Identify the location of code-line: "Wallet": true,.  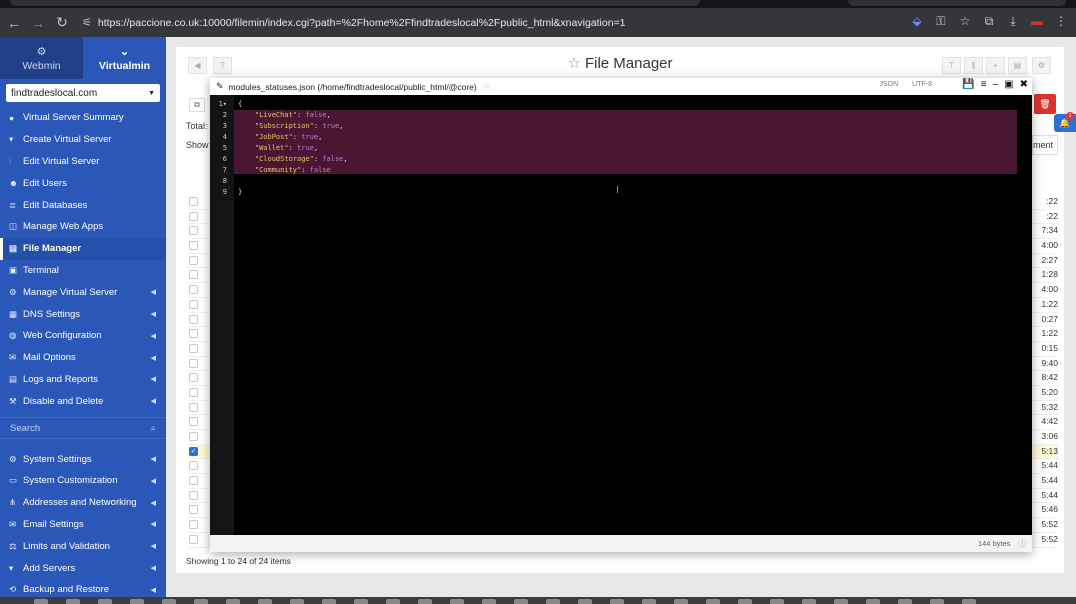
(293, 148).